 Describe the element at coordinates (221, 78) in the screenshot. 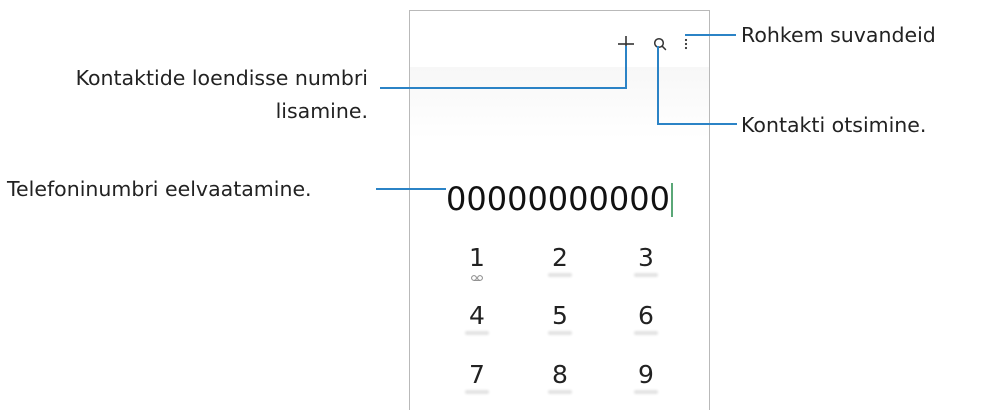

I see `callout-add-contact-line1: Kontaktide loendisse numbri` at that location.